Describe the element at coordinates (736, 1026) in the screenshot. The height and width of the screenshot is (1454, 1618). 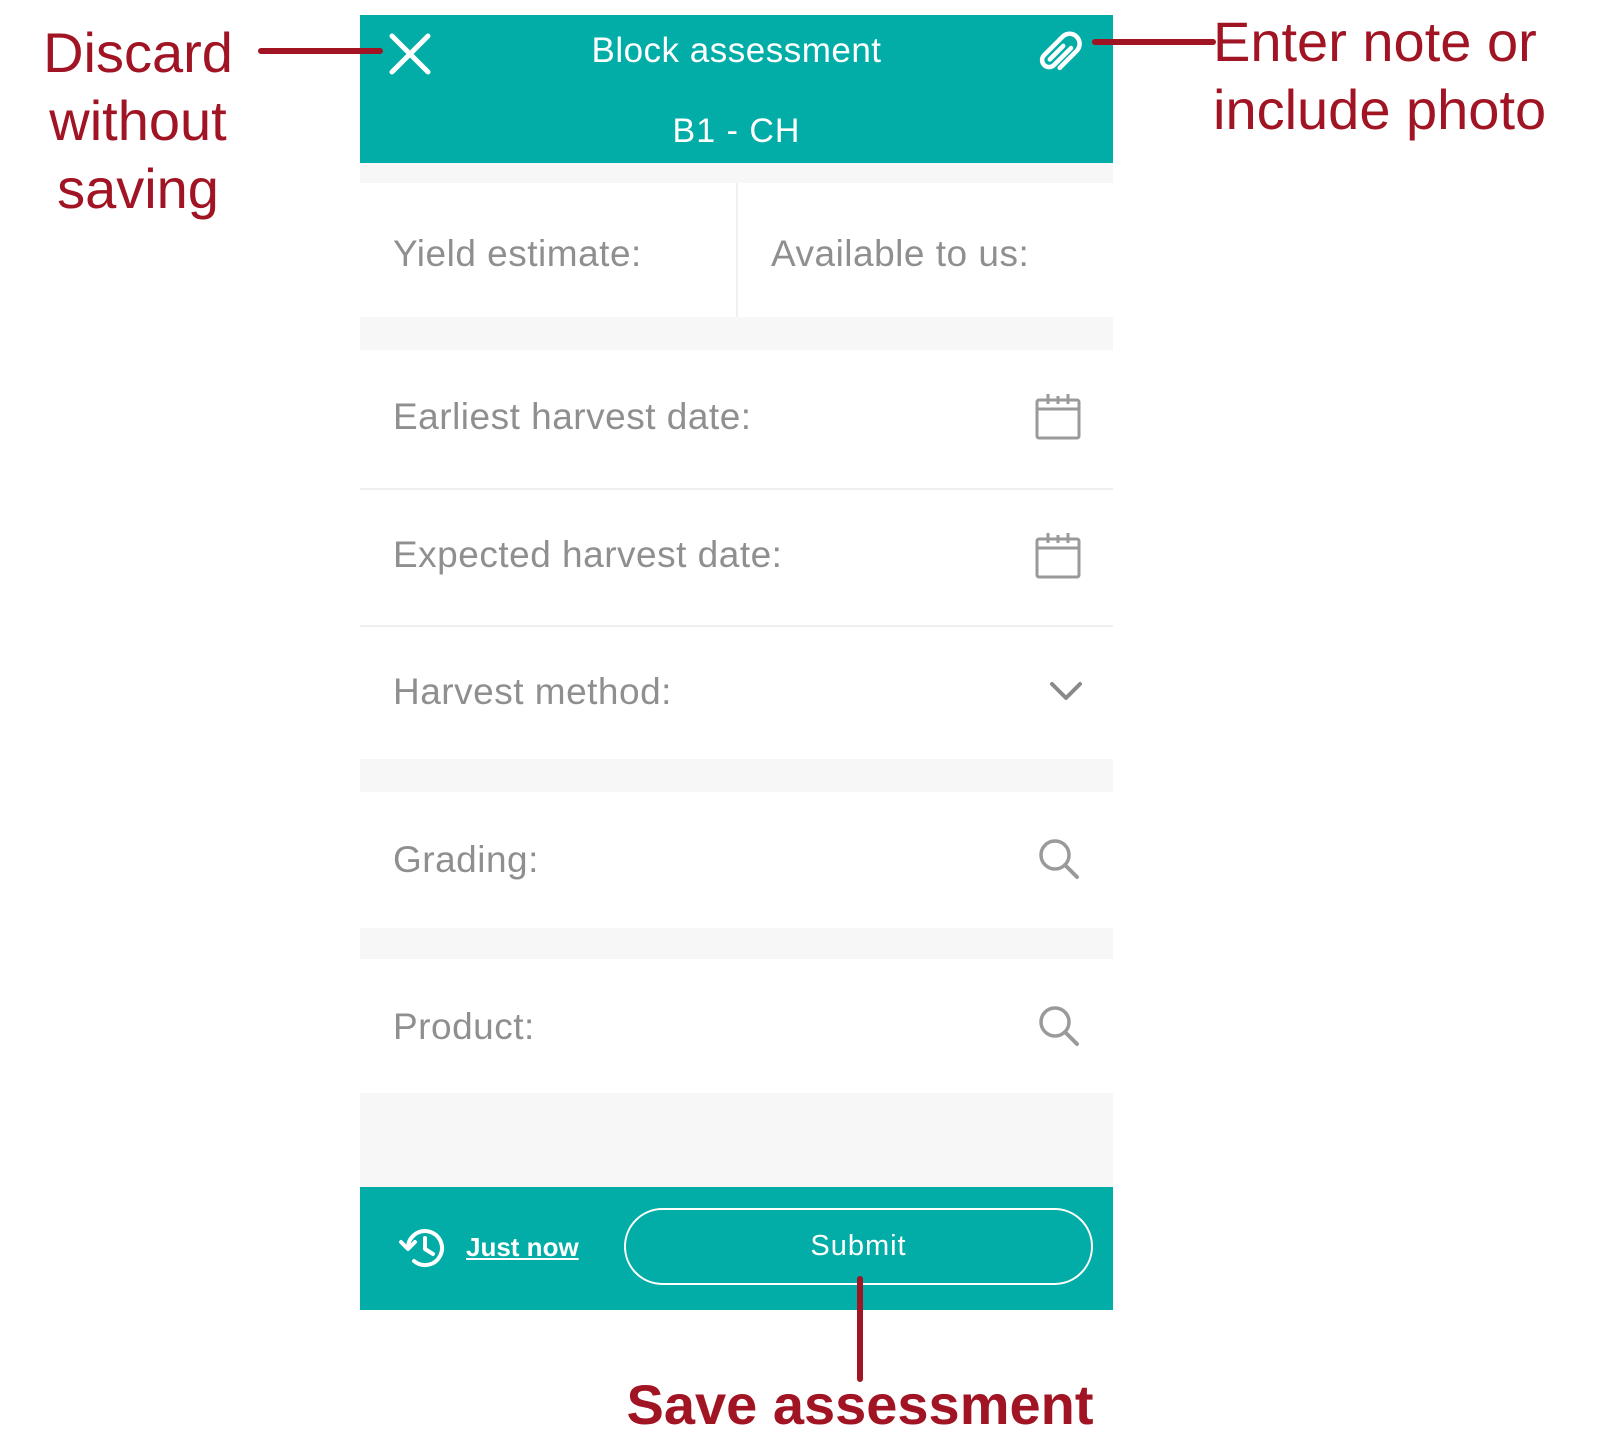
I see `product-field: Product:` at that location.